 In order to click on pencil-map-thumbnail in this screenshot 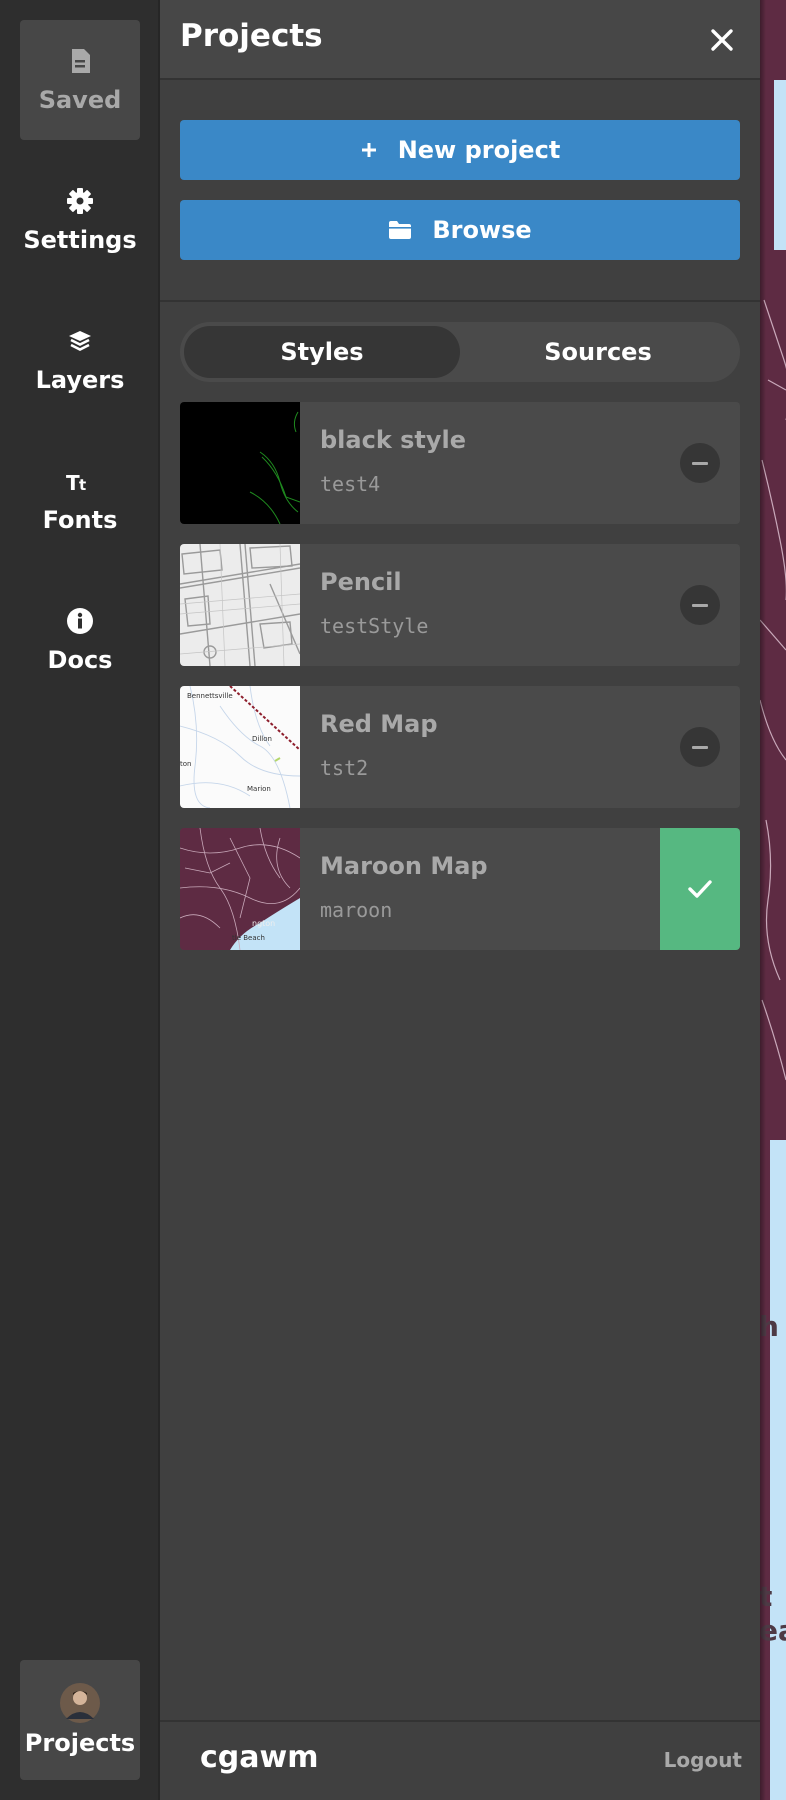, I will do `click(240, 605)`.